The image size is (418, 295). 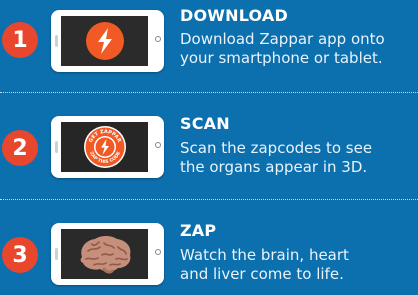 I want to click on step-description-line: and liver come to life., so click(x=262, y=274).